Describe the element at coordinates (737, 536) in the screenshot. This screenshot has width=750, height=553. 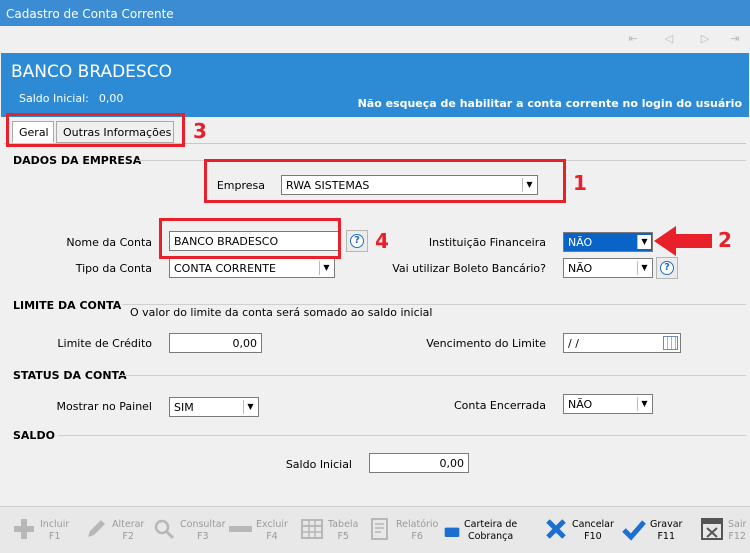
I see `sair-key: F12` at that location.